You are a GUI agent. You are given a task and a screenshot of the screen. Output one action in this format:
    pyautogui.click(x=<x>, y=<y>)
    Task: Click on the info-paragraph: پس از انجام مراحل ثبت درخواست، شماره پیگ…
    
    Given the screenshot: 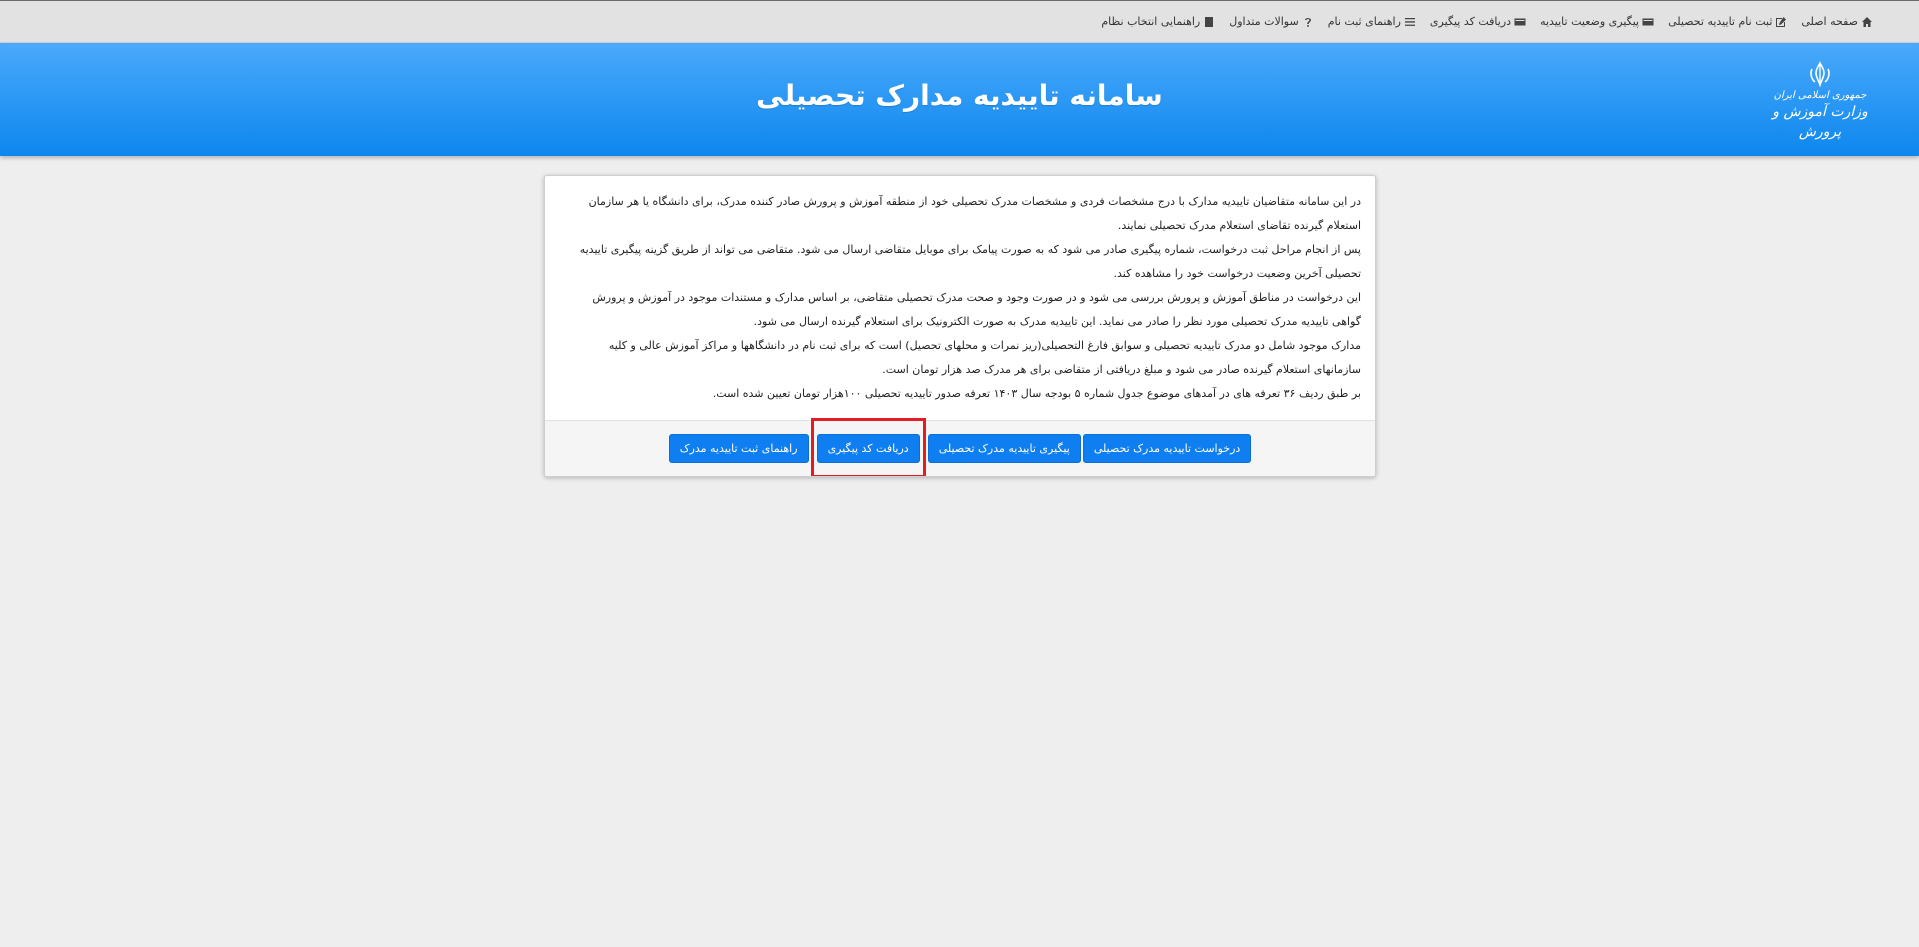 What is the action you would take?
    pyautogui.click(x=970, y=261)
    